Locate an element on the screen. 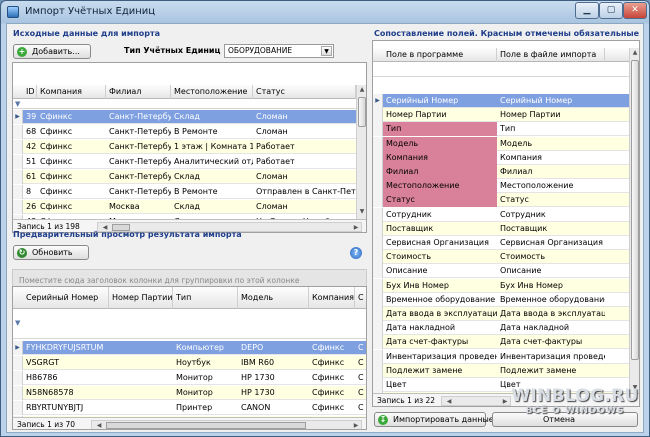 The image size is (650, 437). file-field-cell: Дата ввода в эксплуатацию is located at coordinates (551, 314).